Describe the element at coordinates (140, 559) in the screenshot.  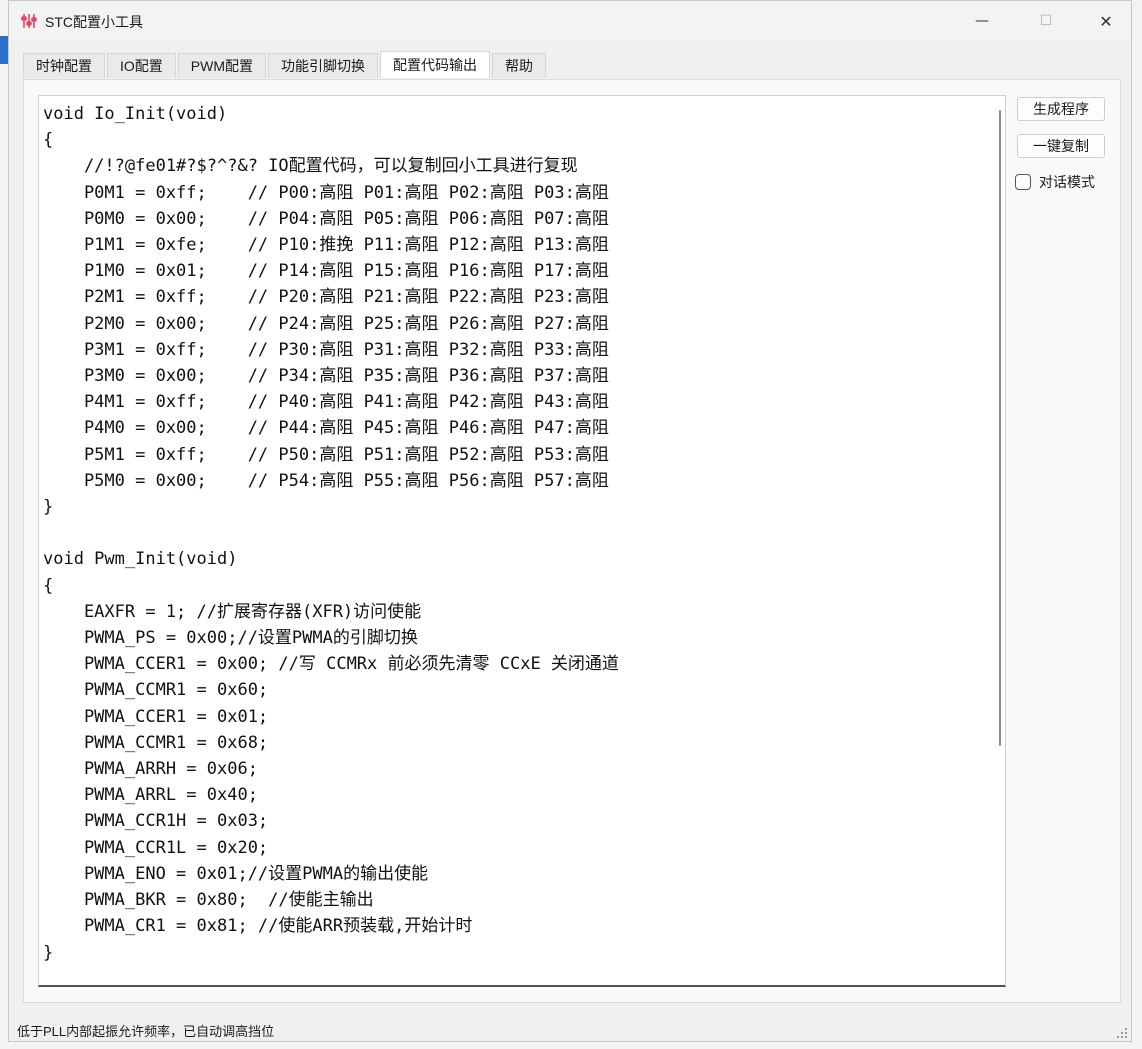
I see `code-line: void Pwm_Init(void)` at that location.